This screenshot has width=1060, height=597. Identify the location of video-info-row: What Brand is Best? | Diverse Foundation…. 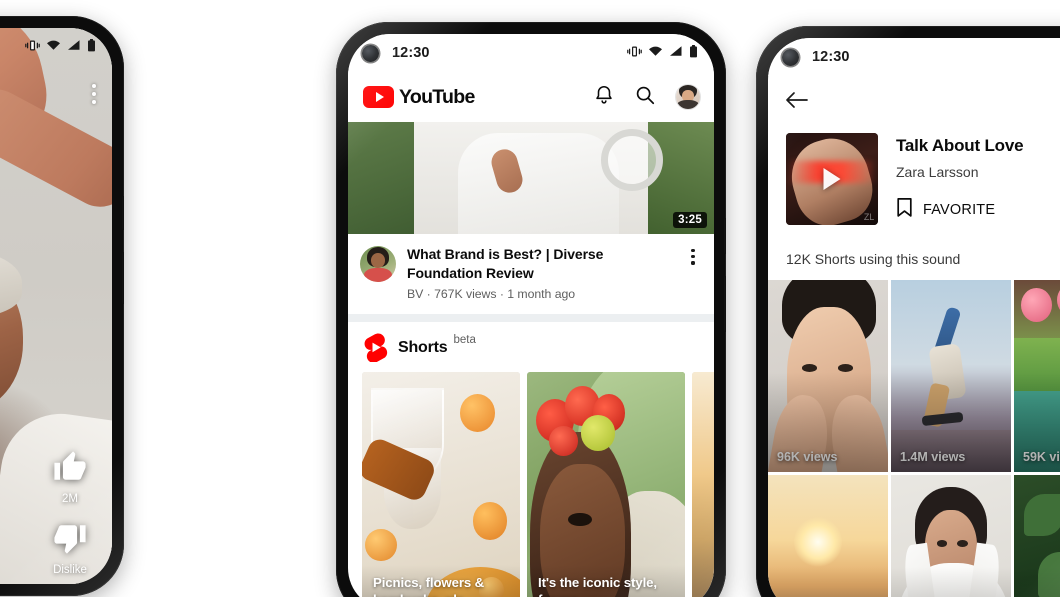
(531, 274).